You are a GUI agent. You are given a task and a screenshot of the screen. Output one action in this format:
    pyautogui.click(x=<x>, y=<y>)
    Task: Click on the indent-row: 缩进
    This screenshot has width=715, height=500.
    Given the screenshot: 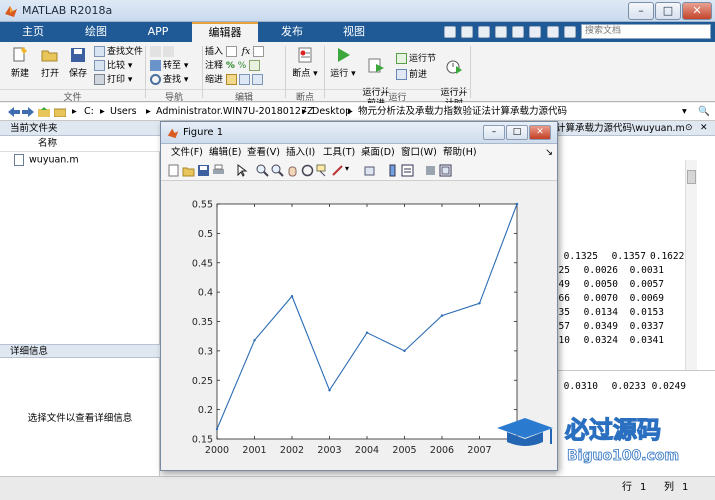 What is the action you would take?
    pyautogui.click(x=245, y=80)
    